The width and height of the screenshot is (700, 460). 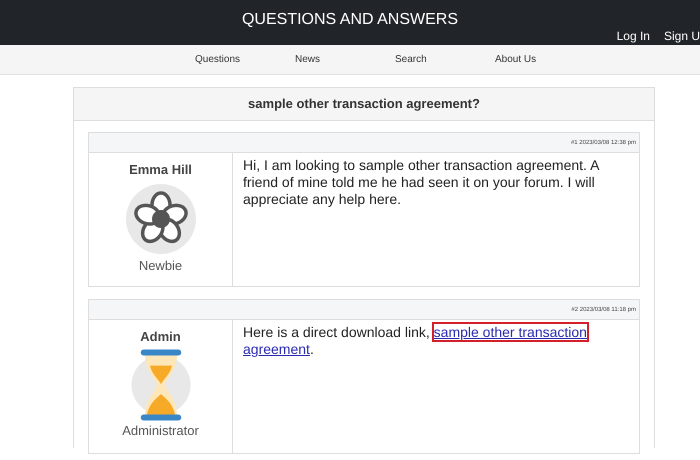 I want to click on author-rank: Newbie, so click(x=160, y=265).